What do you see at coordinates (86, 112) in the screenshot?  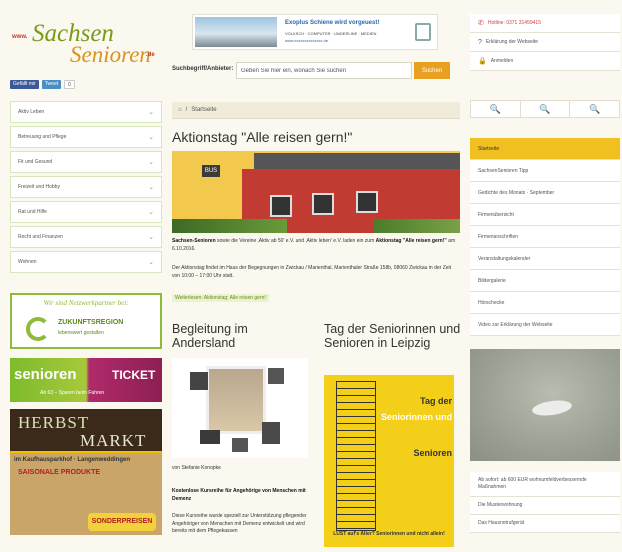 I see `nav-item-aktiv-leben: Aktiv Leben ⌄` at bounding box center [86, 112].